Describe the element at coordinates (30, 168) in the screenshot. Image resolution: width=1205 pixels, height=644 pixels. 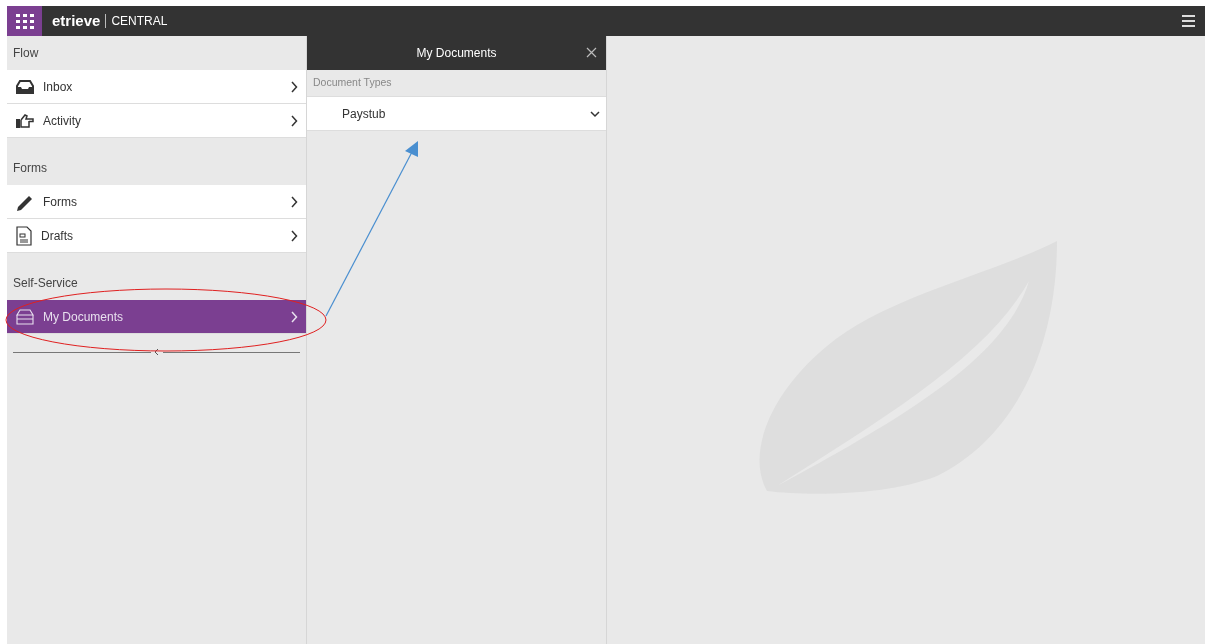
I see `section-heading: Forms` at that location.